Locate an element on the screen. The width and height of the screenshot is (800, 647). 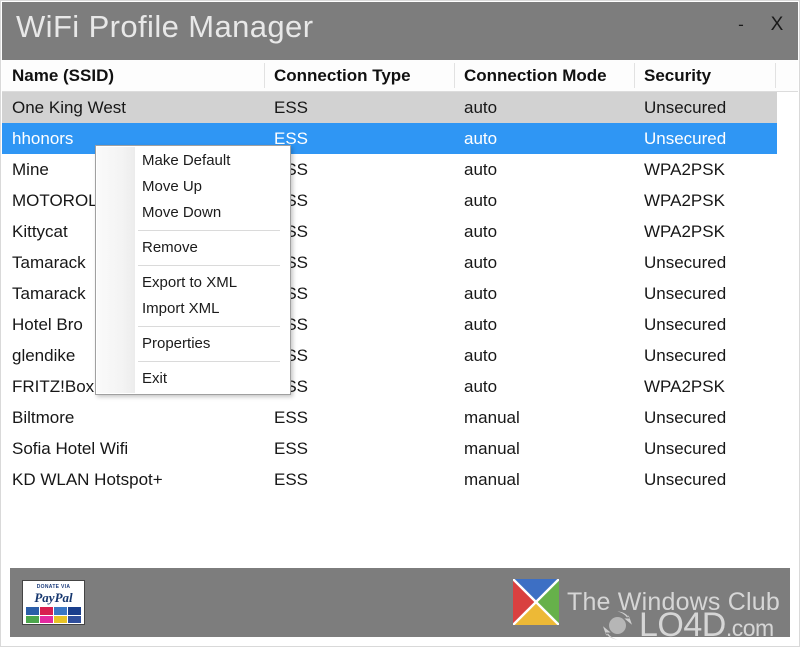
windows-club-label: The Windows Club is located at coordinates (673, 601).